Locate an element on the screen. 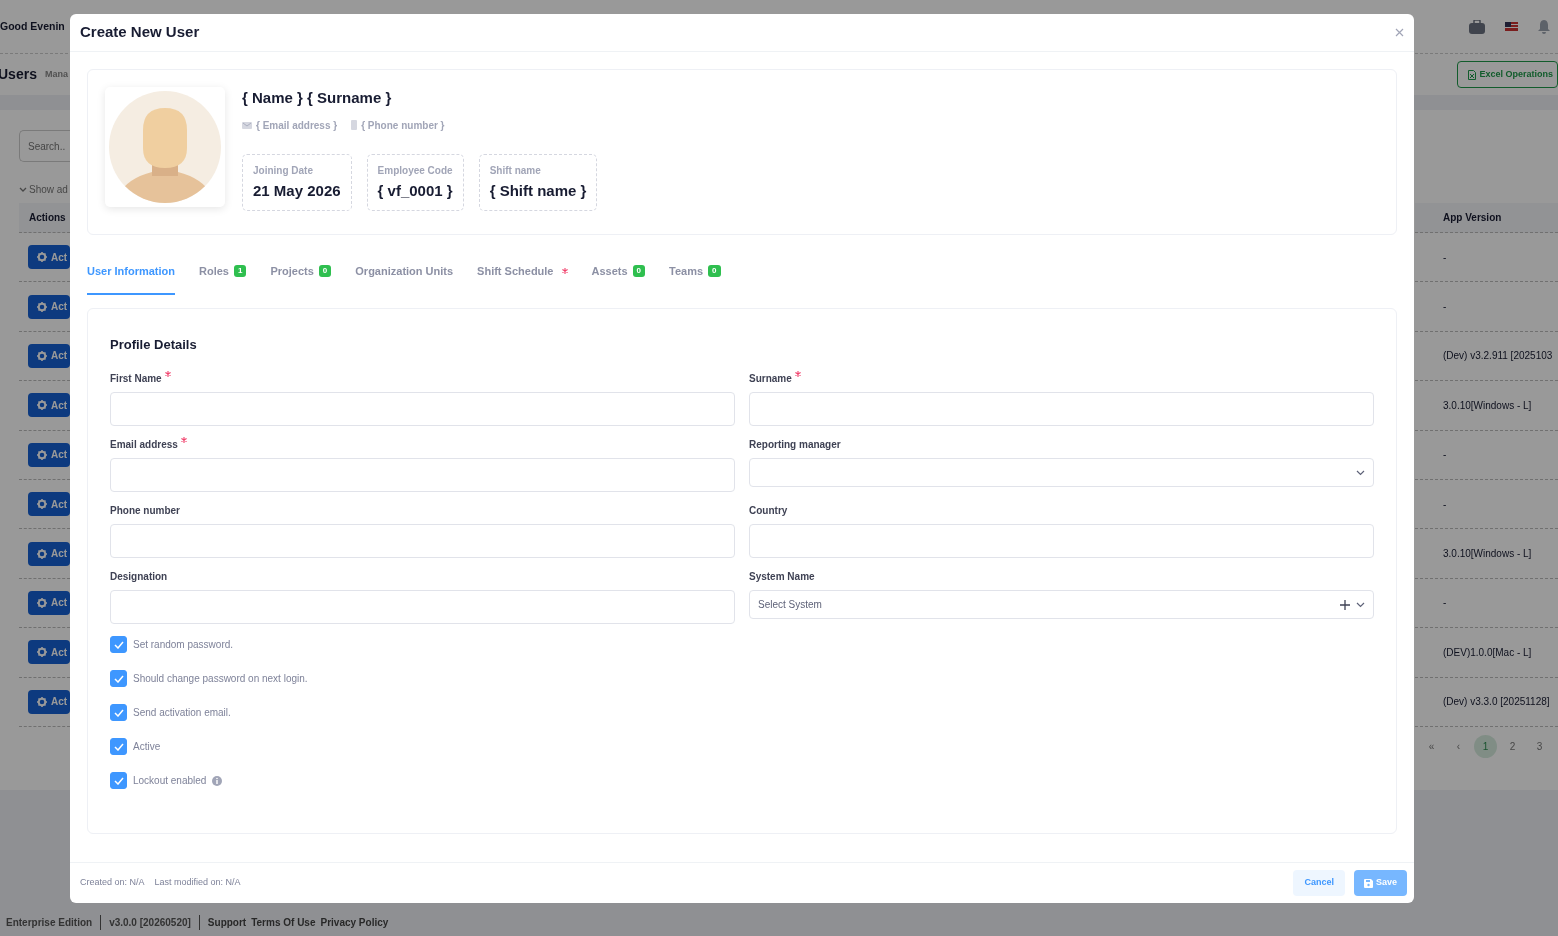 This screenshot has width=1558, height=936. checkbox-label: Should change password on next login. is located at coordinates (220, 679).